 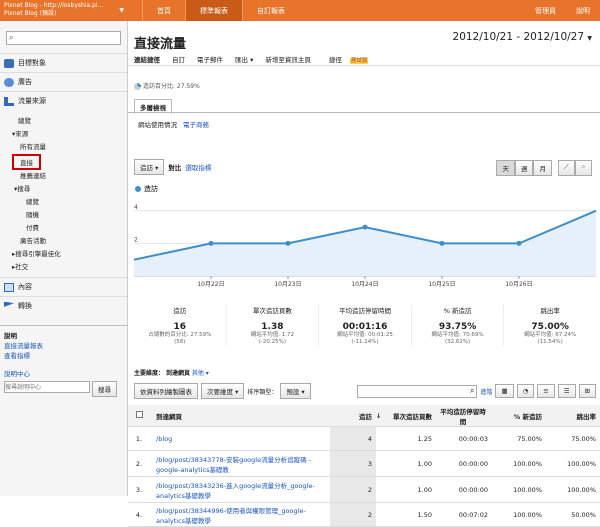 I want to click on sort-arrow-icon: ↓, so click(x=379, y=415).